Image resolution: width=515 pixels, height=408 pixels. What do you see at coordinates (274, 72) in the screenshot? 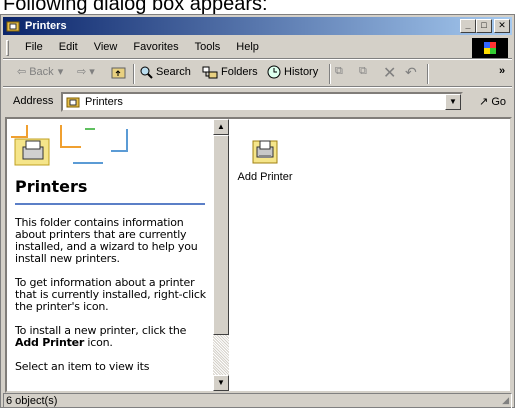
I see `history-icon` at bounding box center [274, 72].